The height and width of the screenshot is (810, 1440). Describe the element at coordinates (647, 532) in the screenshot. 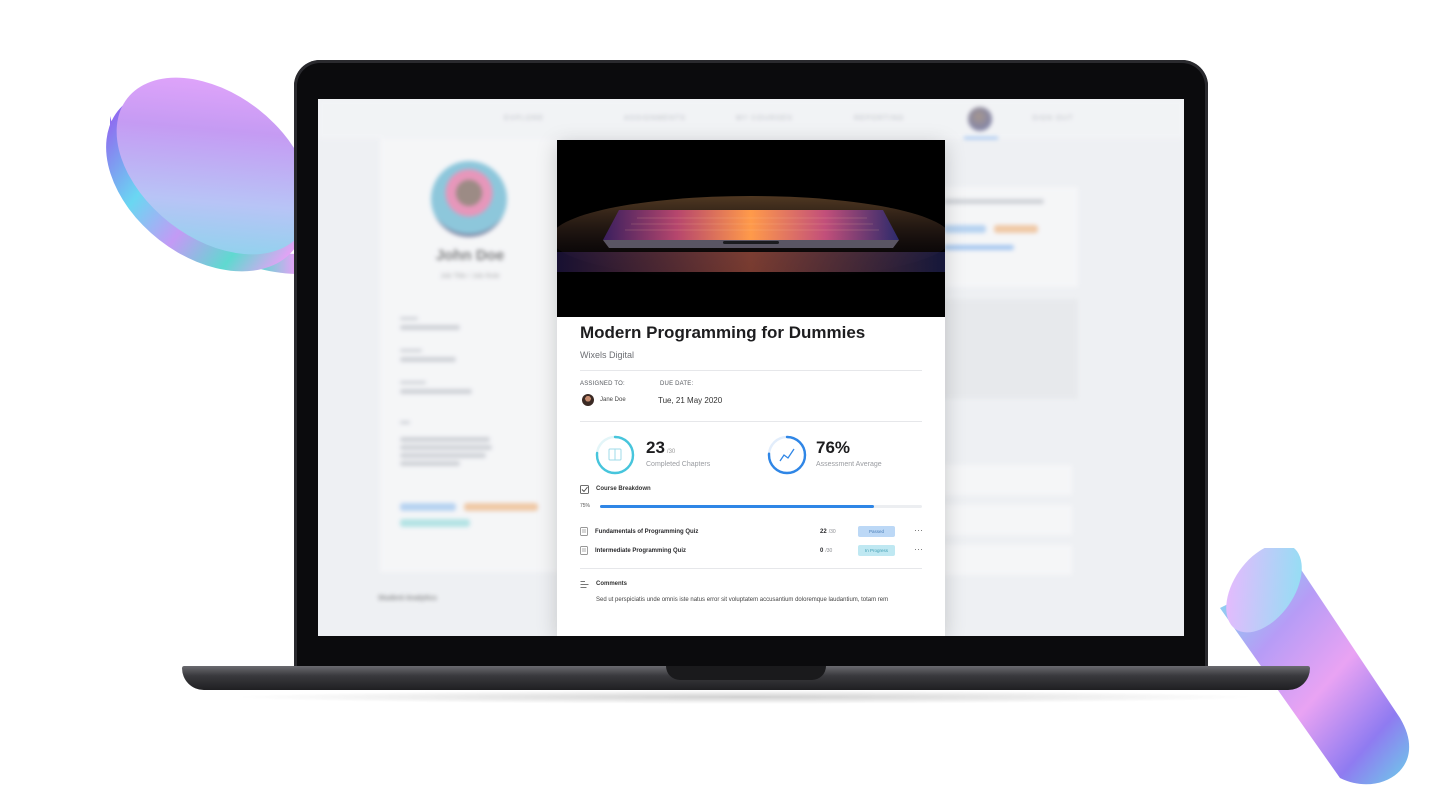

I see `quiz-name: Fundamentals of Programming Quiz` at that location.